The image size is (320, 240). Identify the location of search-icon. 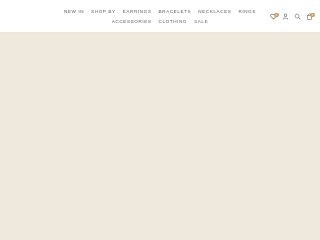
(297, 16).